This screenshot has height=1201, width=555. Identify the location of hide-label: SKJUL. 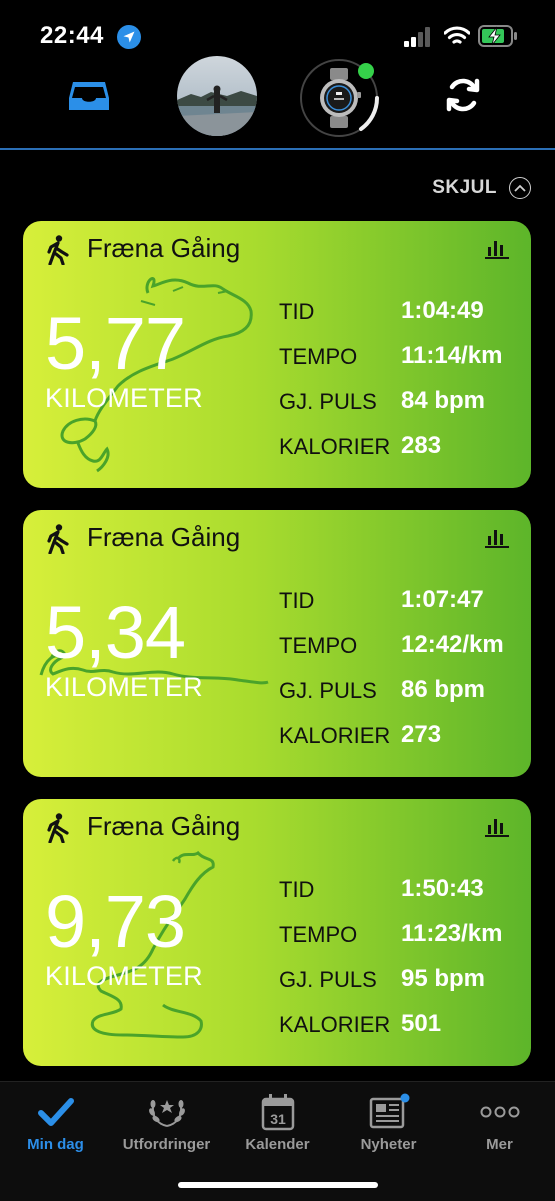
(464, 187).